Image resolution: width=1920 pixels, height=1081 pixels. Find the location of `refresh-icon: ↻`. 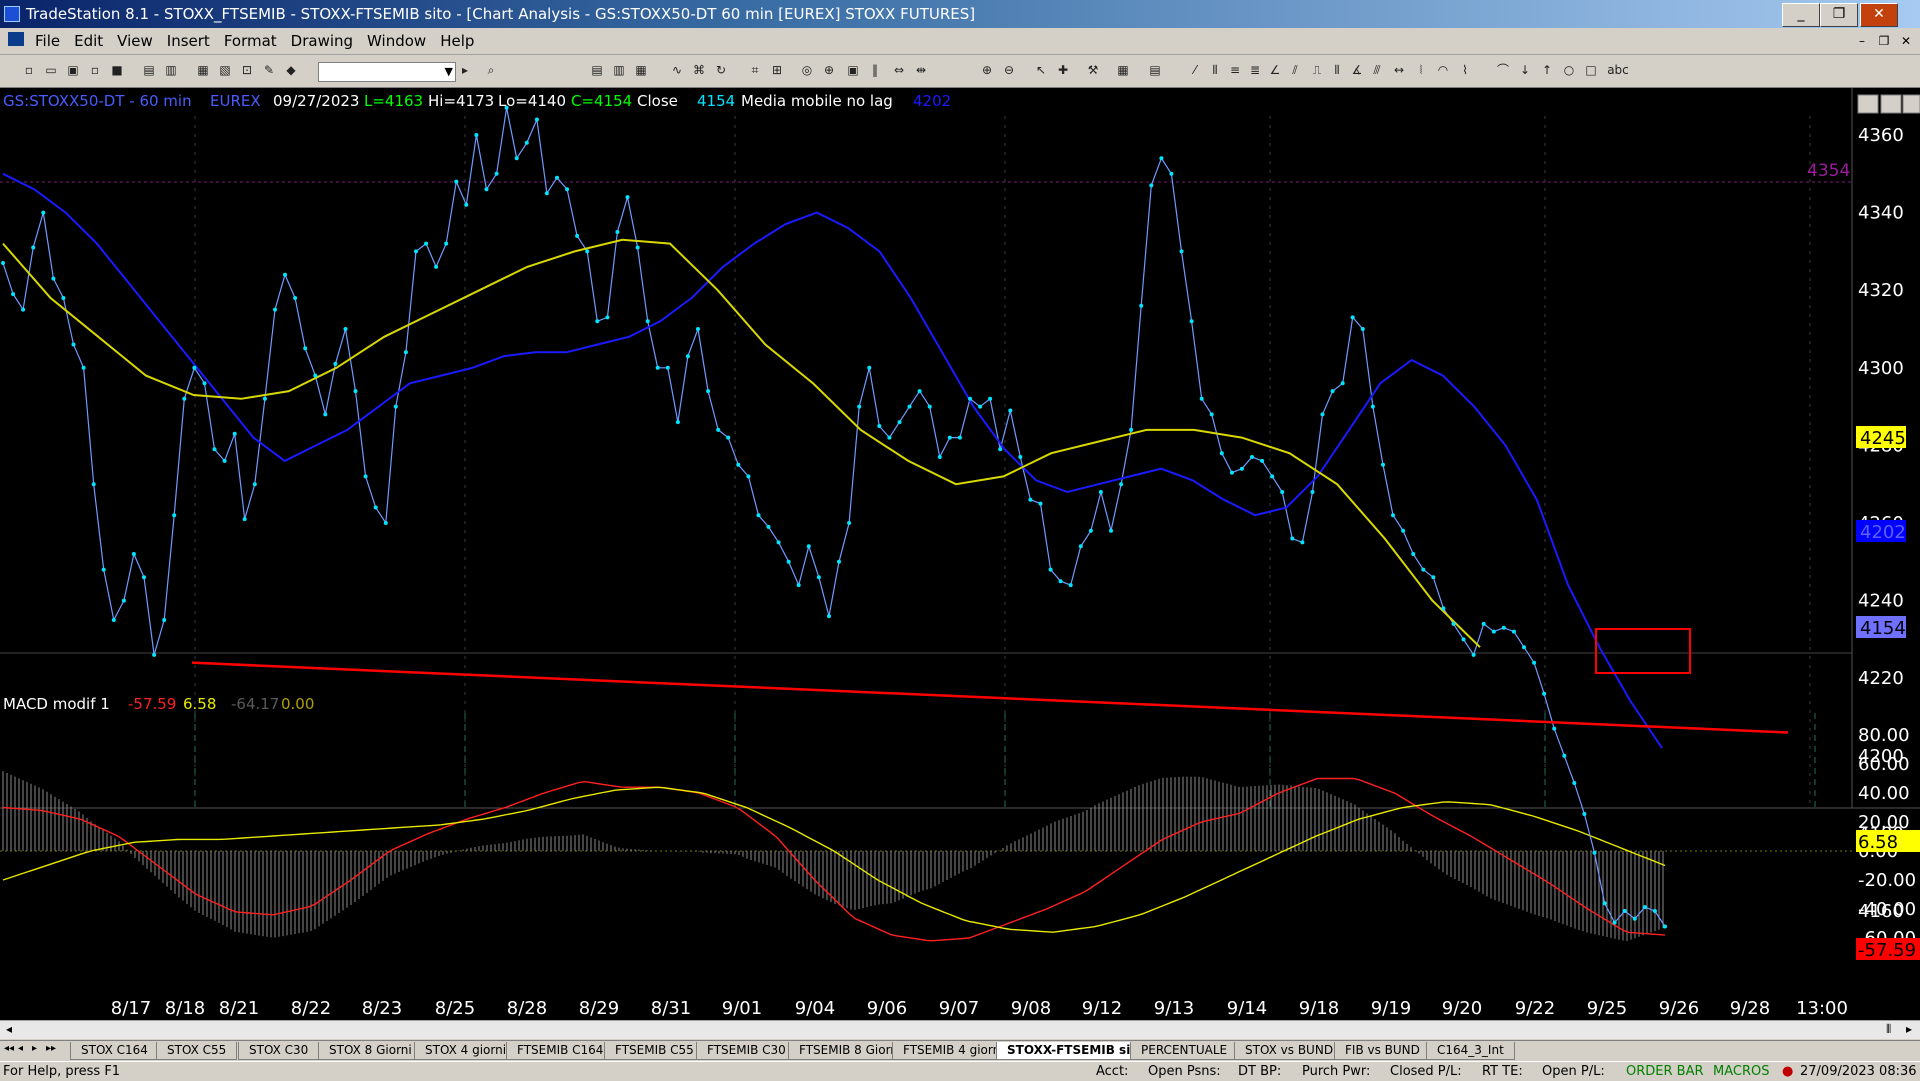

refresh-icon: ↻ is located at coordinates (721, 70).